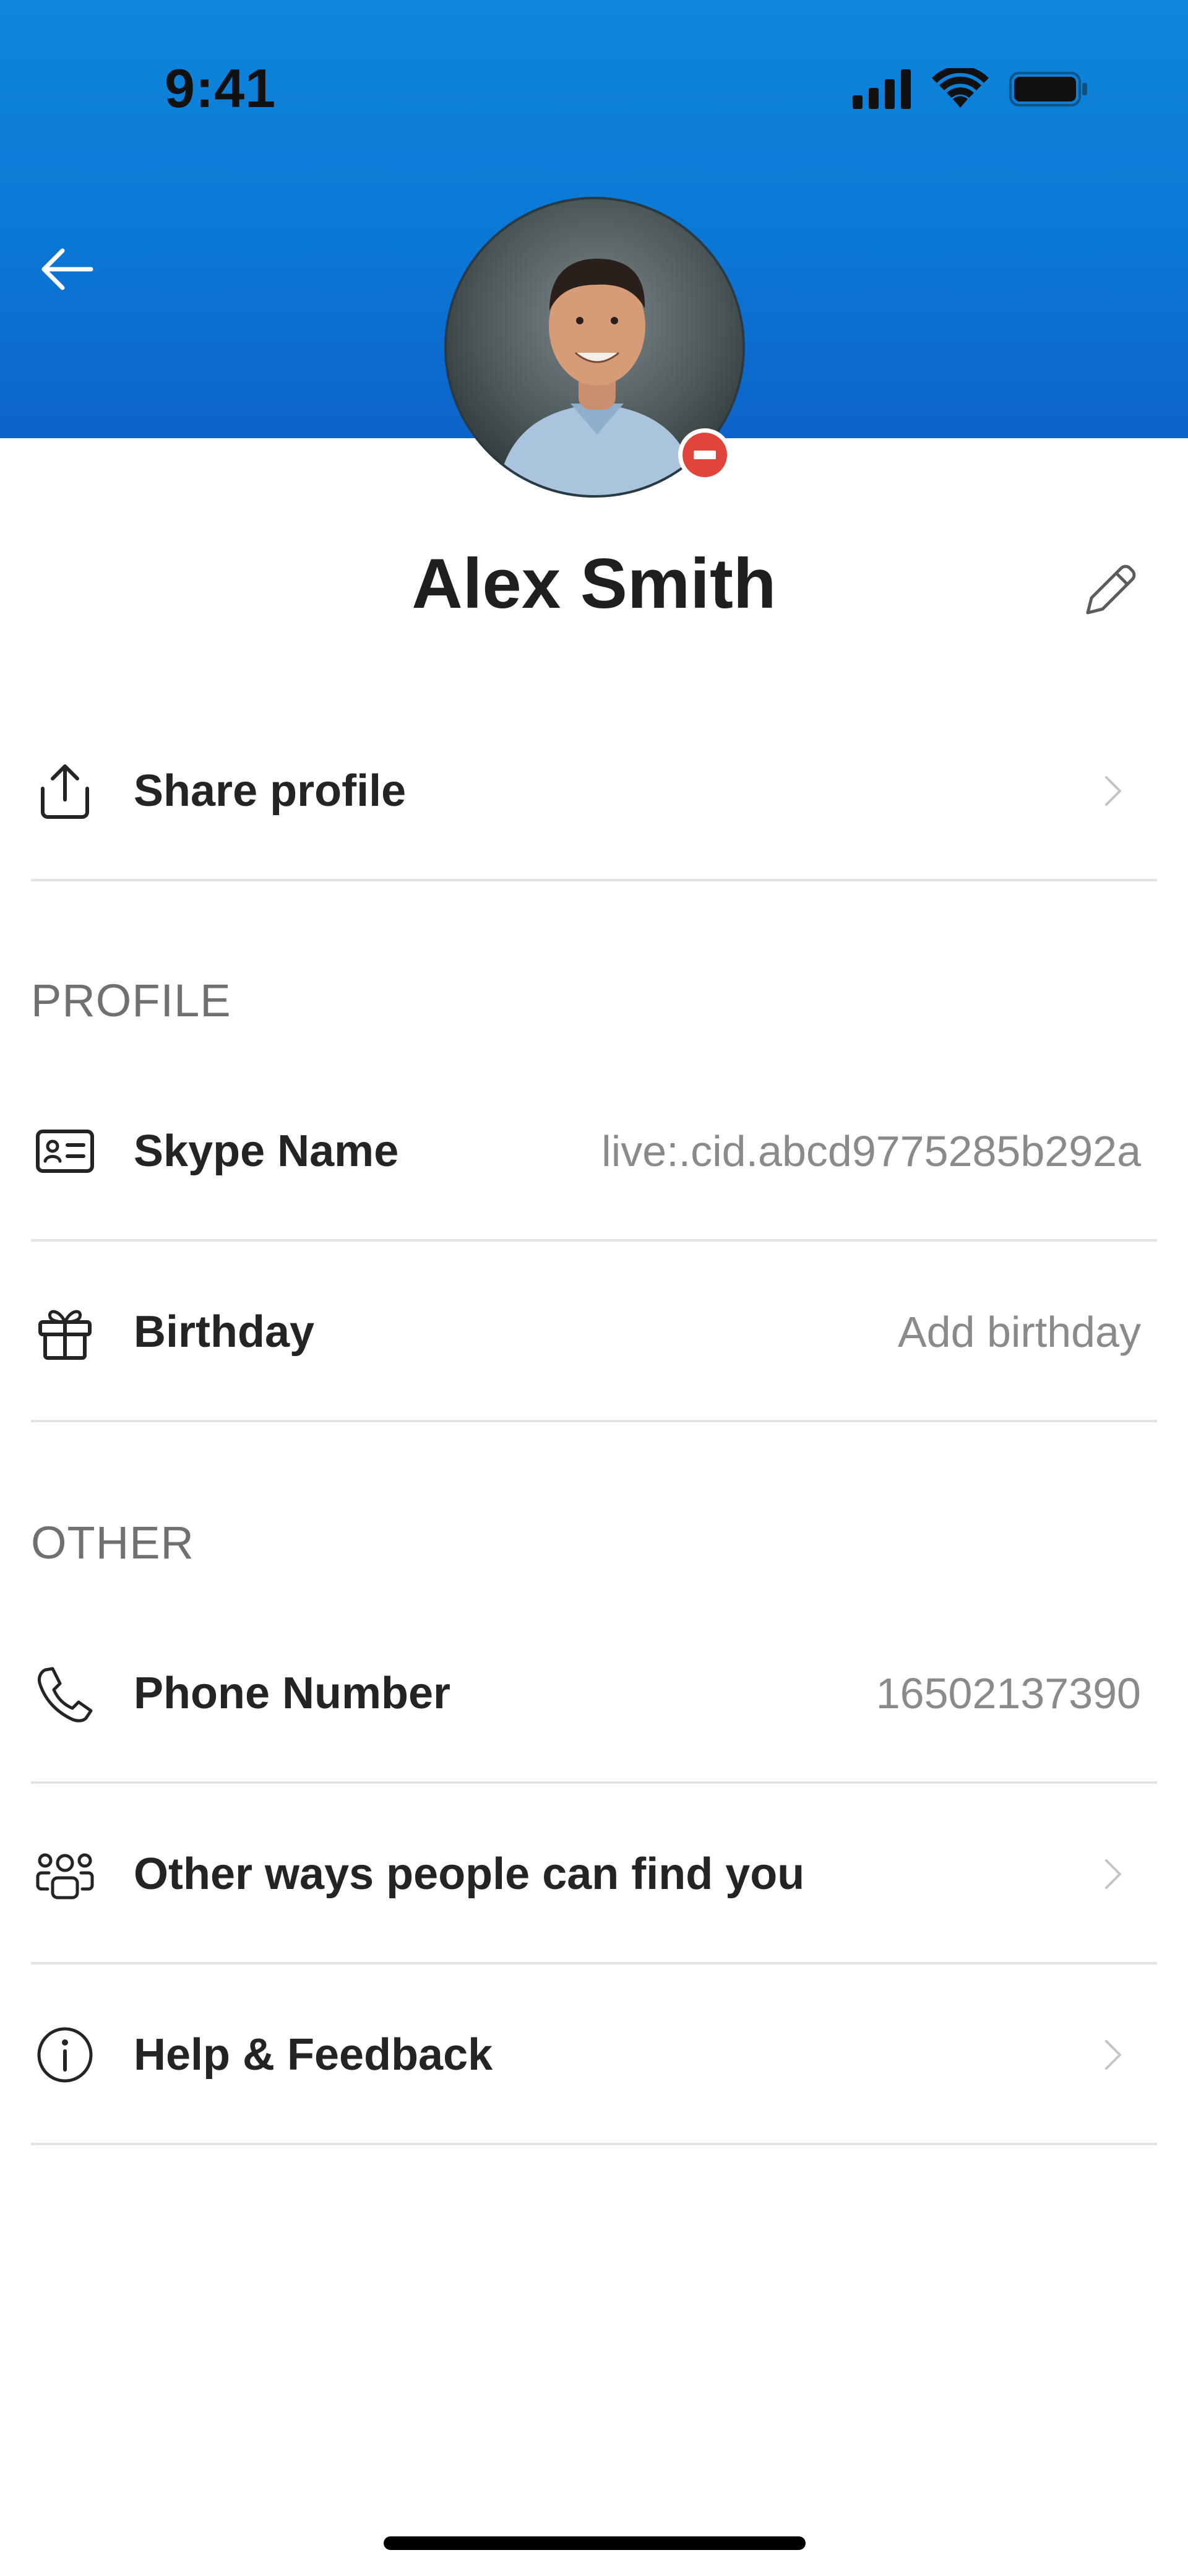  What do you see at coordinates (1008, 1693) in the screenshot?
I see `phone-number-value: 16502137390` at bounding box center [1008, 1693].